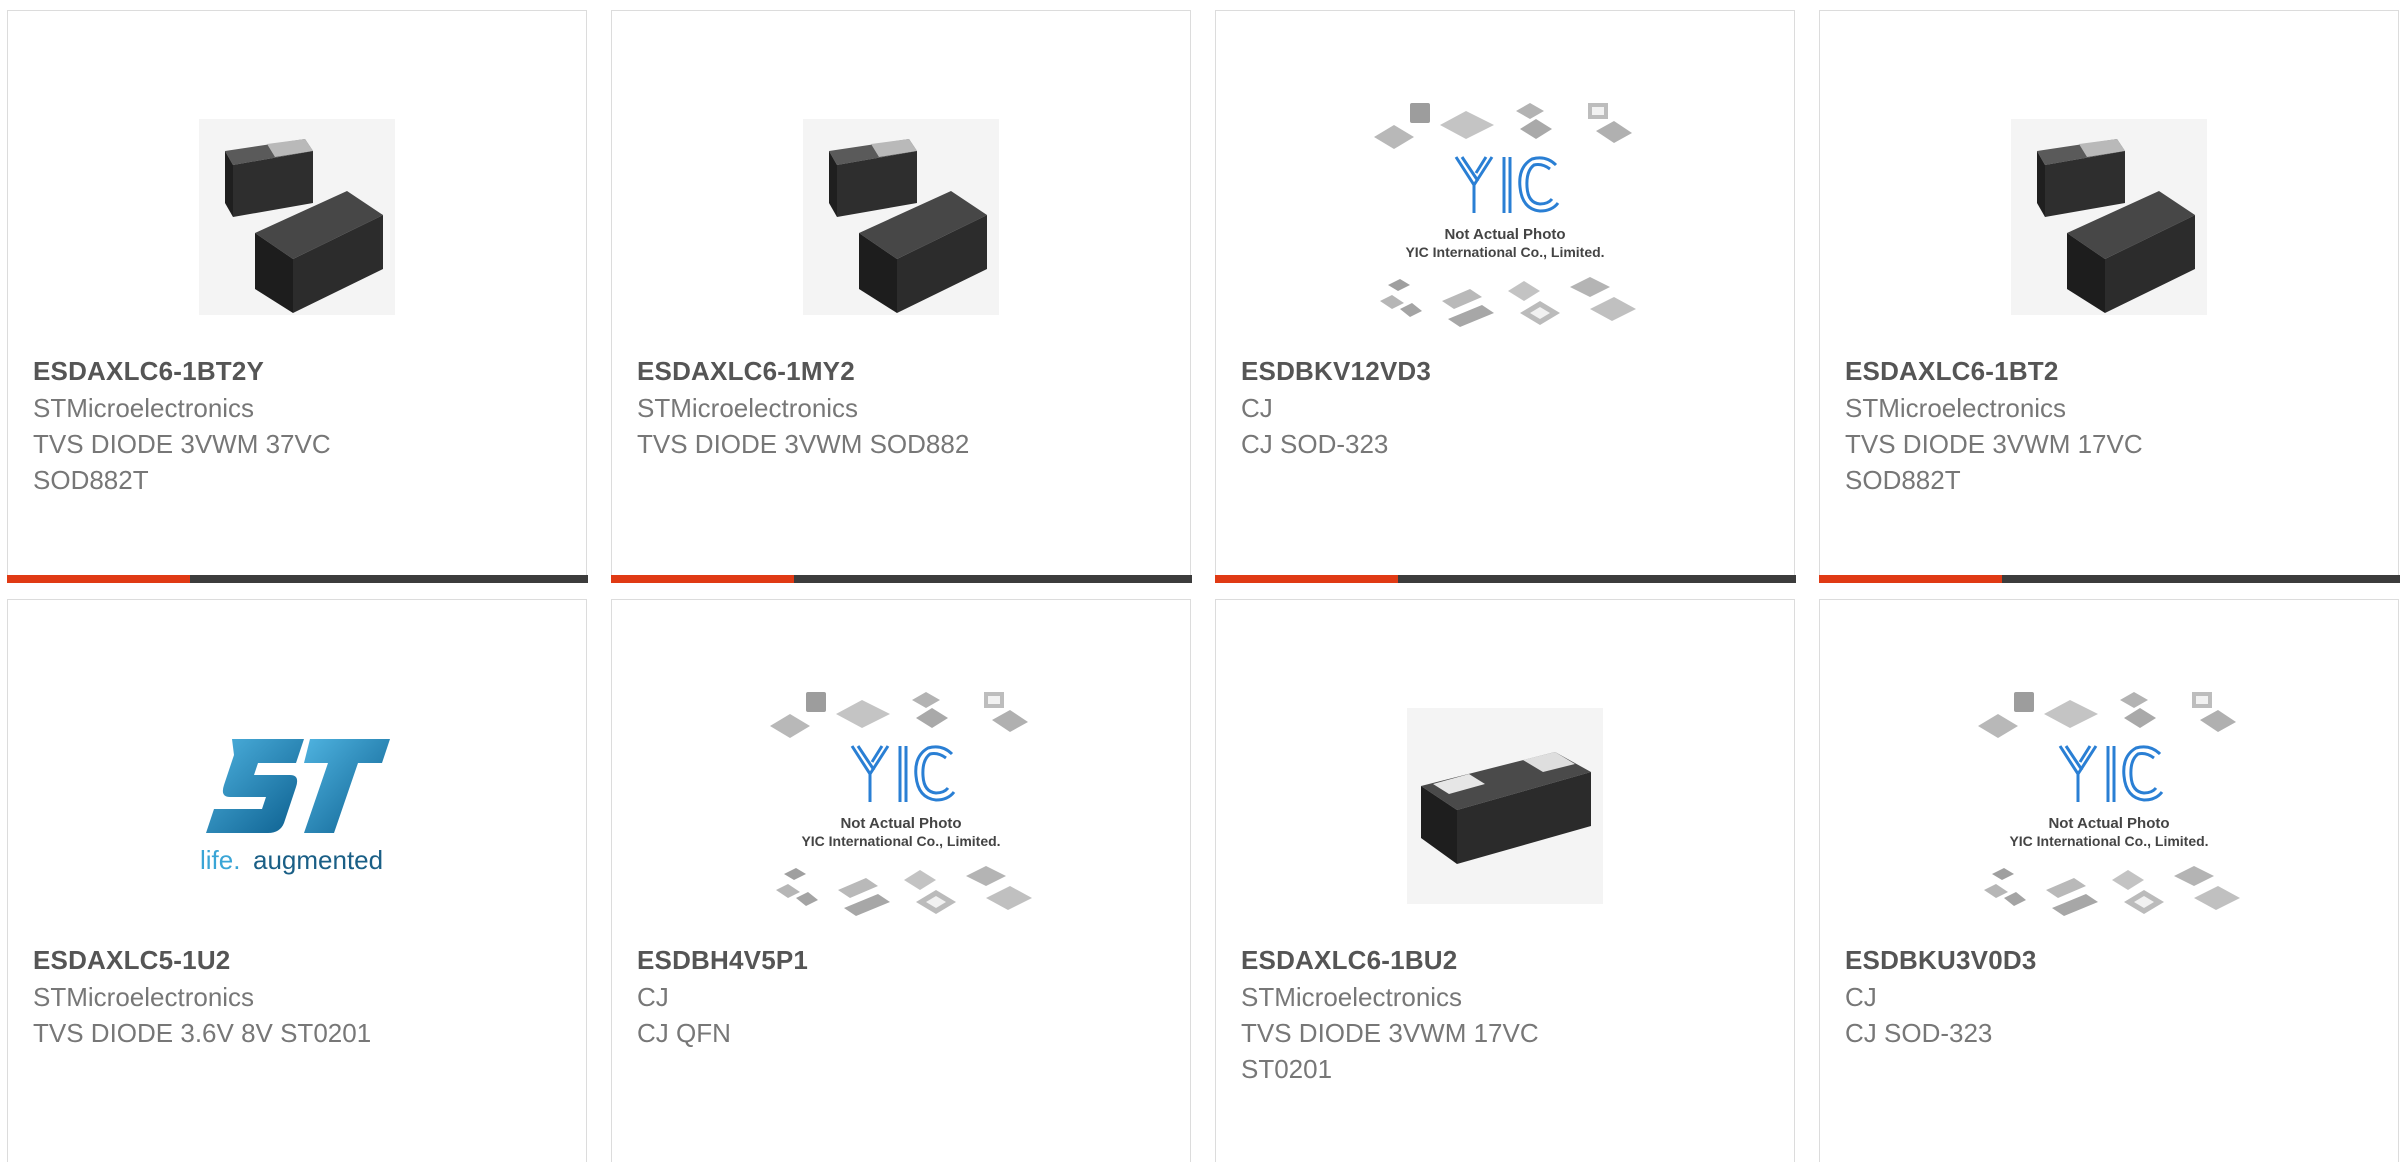 This screenshot has height=1162, width=2400. Describe the element at coordinates (2111, 371) in the screenshot. I see `part-number: ESDAXLC6-1BT2` at that location.